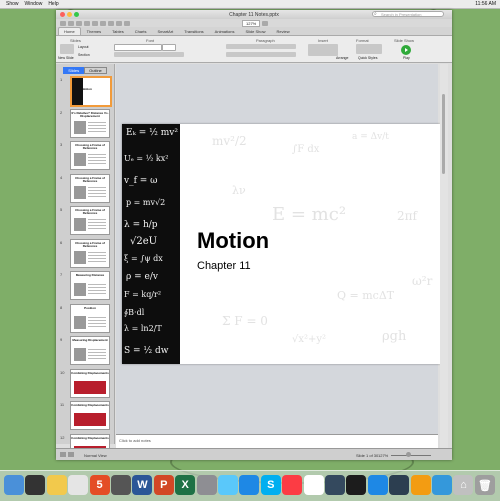 Image resolution: width=500 pixels, height=501 pixels. I want to click on normal-view-button, so click(63, 454).